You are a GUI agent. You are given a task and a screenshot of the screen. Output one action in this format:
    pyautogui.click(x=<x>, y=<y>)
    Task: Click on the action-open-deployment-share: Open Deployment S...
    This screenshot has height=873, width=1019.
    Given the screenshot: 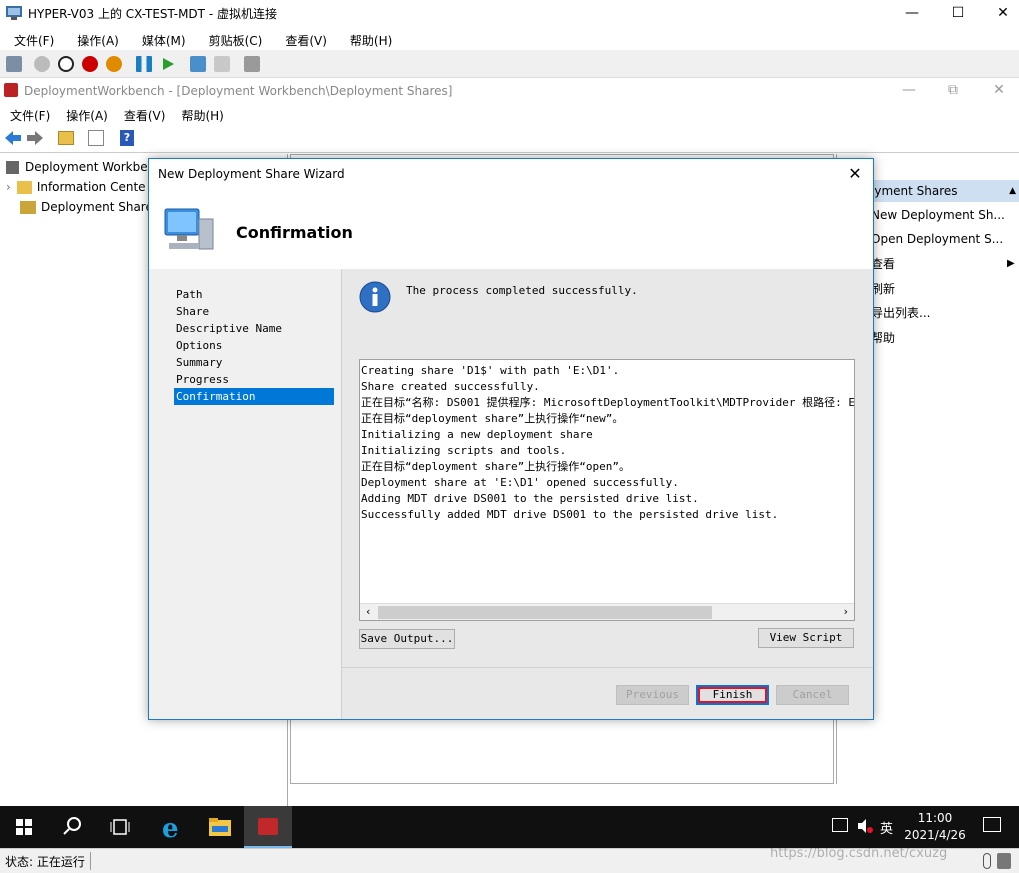 What is the action you would take?
    pyautogui.click(x=937, y=239)
    